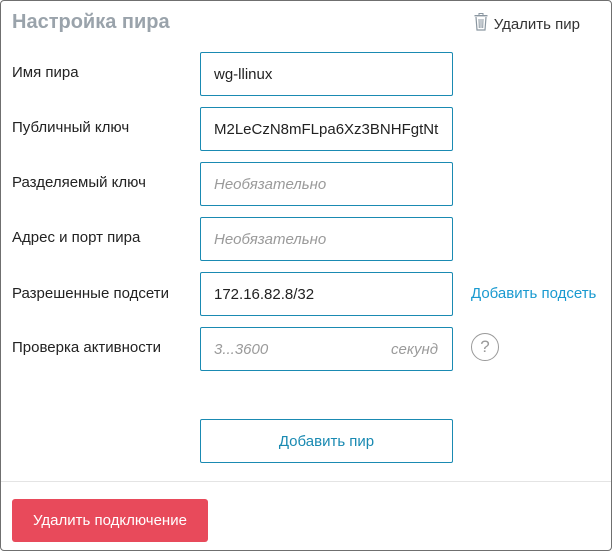  I want to click on keepalive-unit: секунд, so click(414, 349).